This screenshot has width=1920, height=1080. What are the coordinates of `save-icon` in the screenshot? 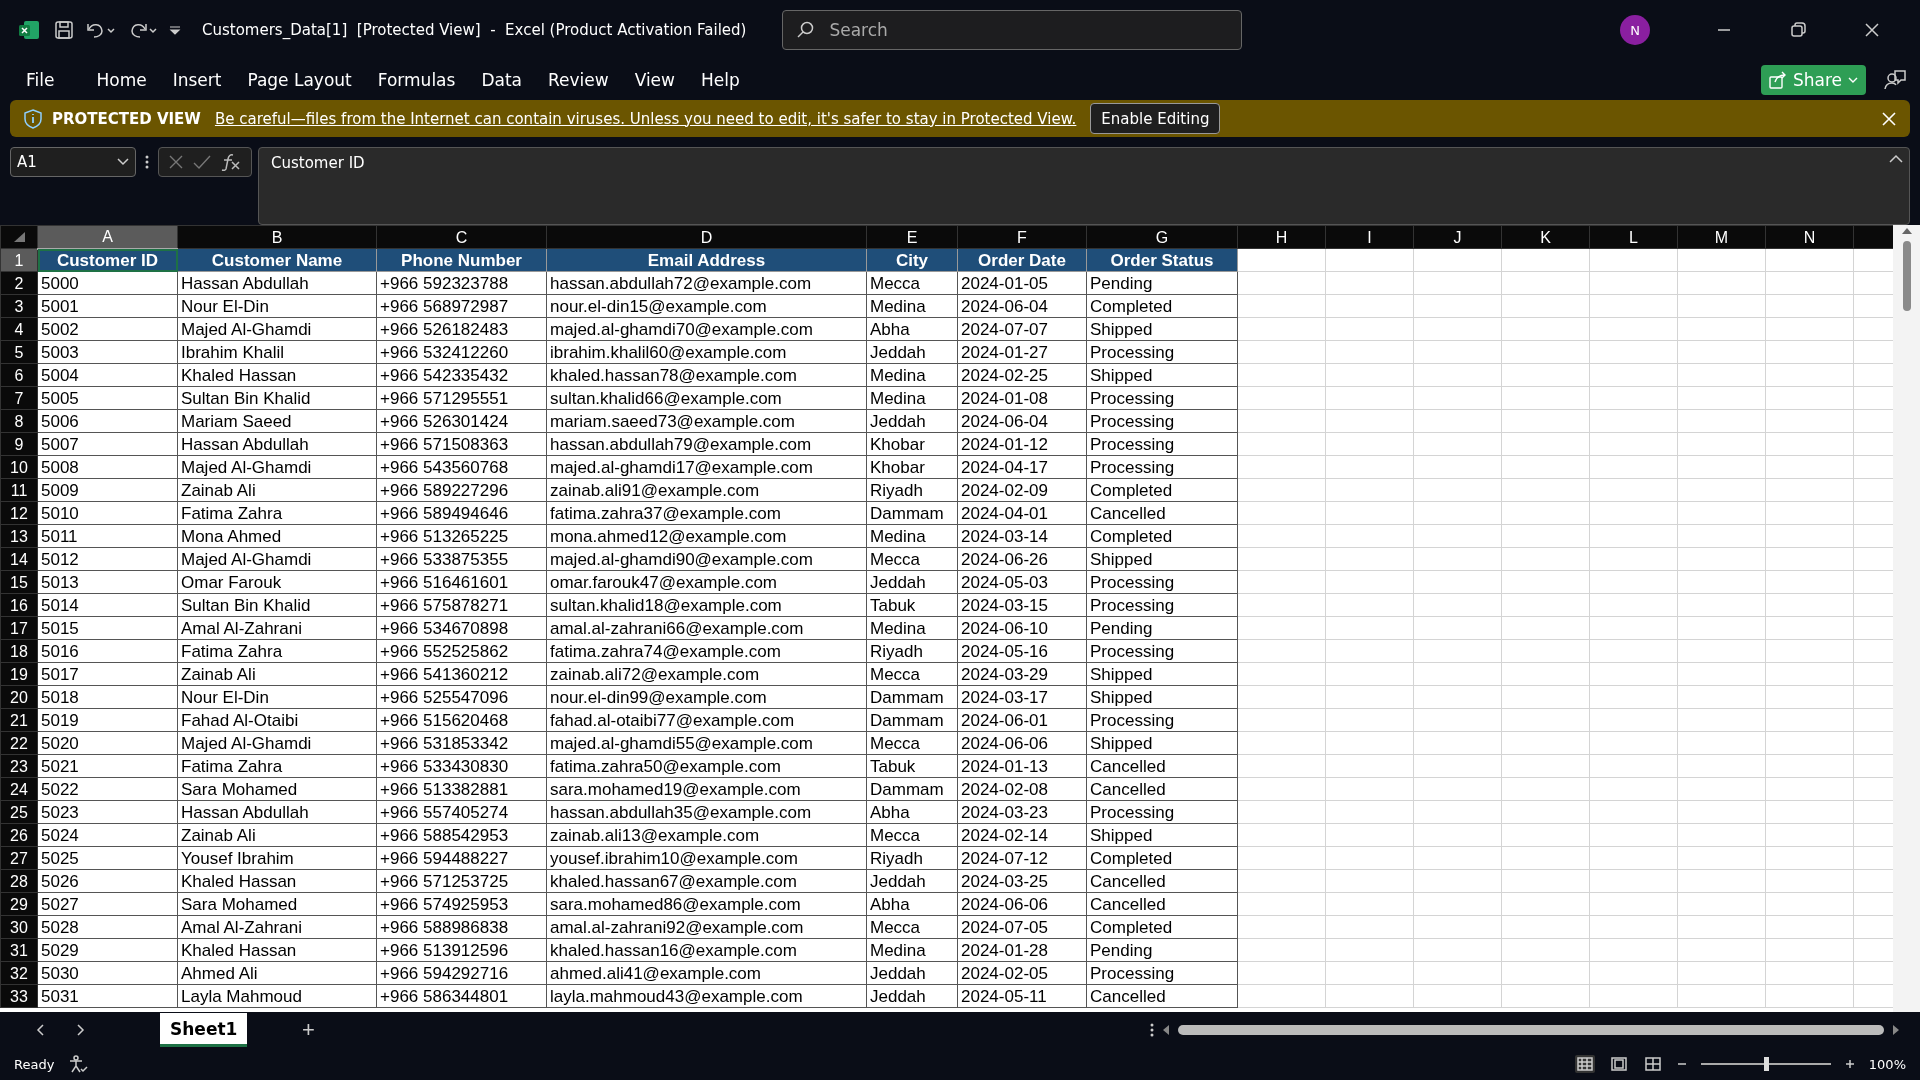 It's located at (64, 30).